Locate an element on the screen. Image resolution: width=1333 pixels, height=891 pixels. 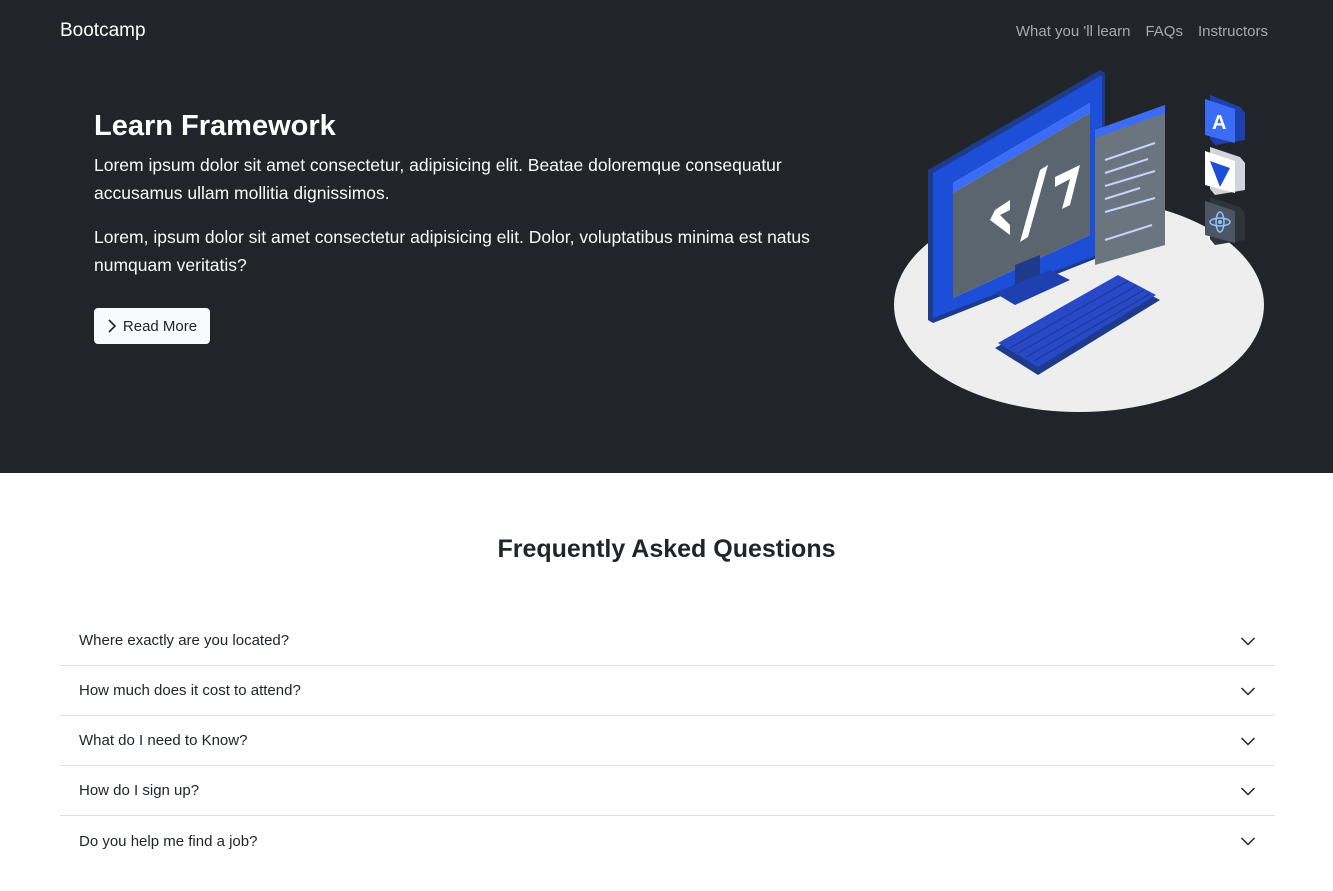
faq-item: How much does it cost to attend? is located at coordinates (667, 691).